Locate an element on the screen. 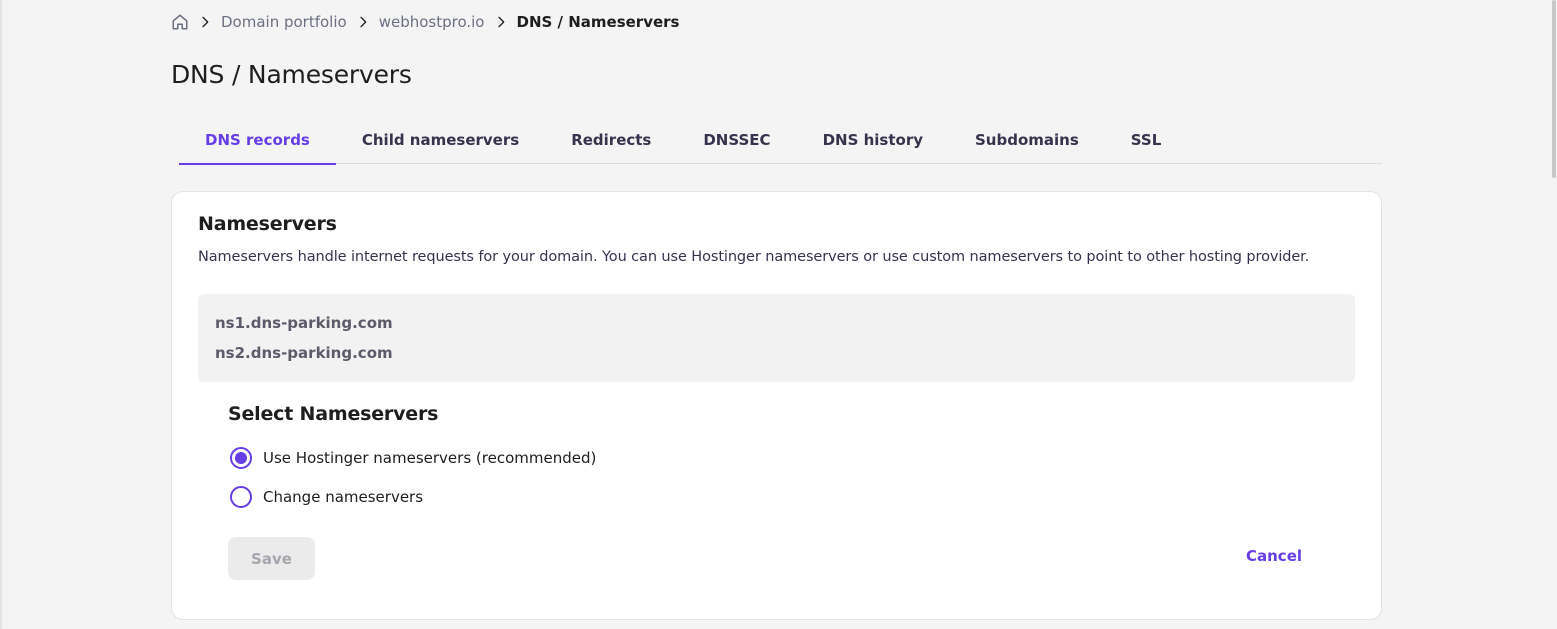 The image size is (1557, 629). page-title: DNS / Nameservers is located at coordinates (291, 74).